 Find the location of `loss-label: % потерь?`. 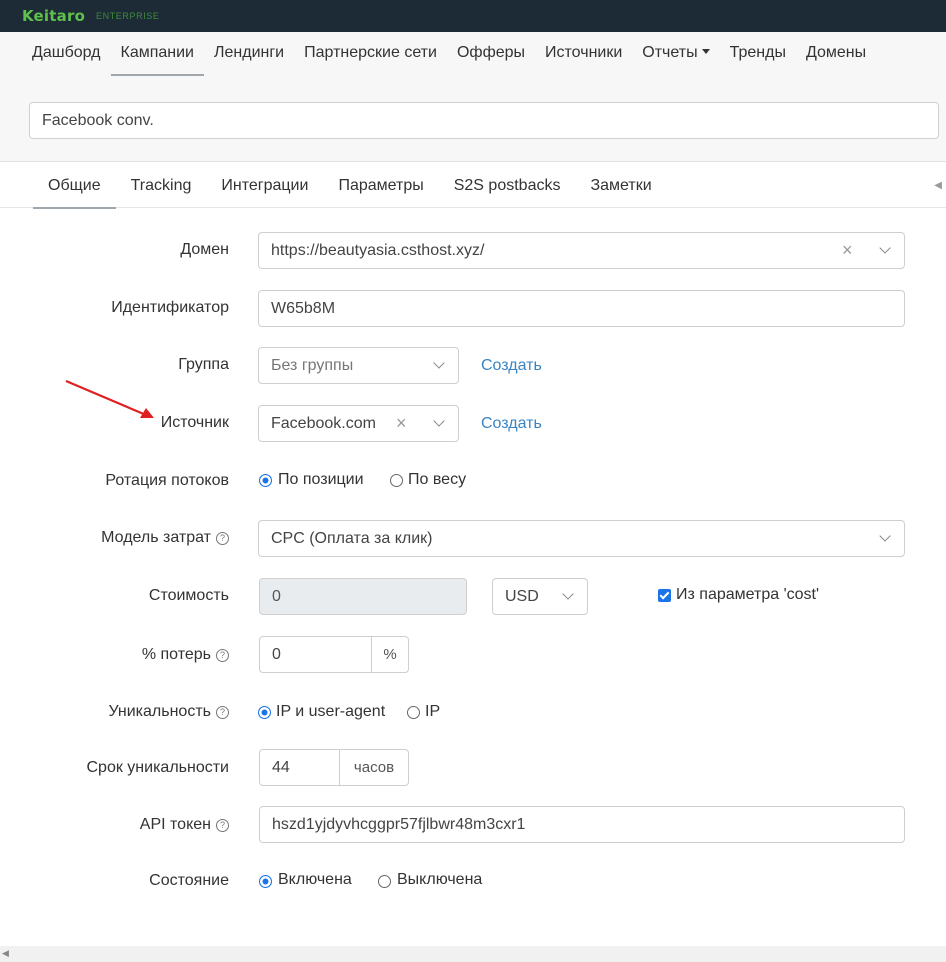

loss-label: % потерь? is located at coordinates (185, 655).